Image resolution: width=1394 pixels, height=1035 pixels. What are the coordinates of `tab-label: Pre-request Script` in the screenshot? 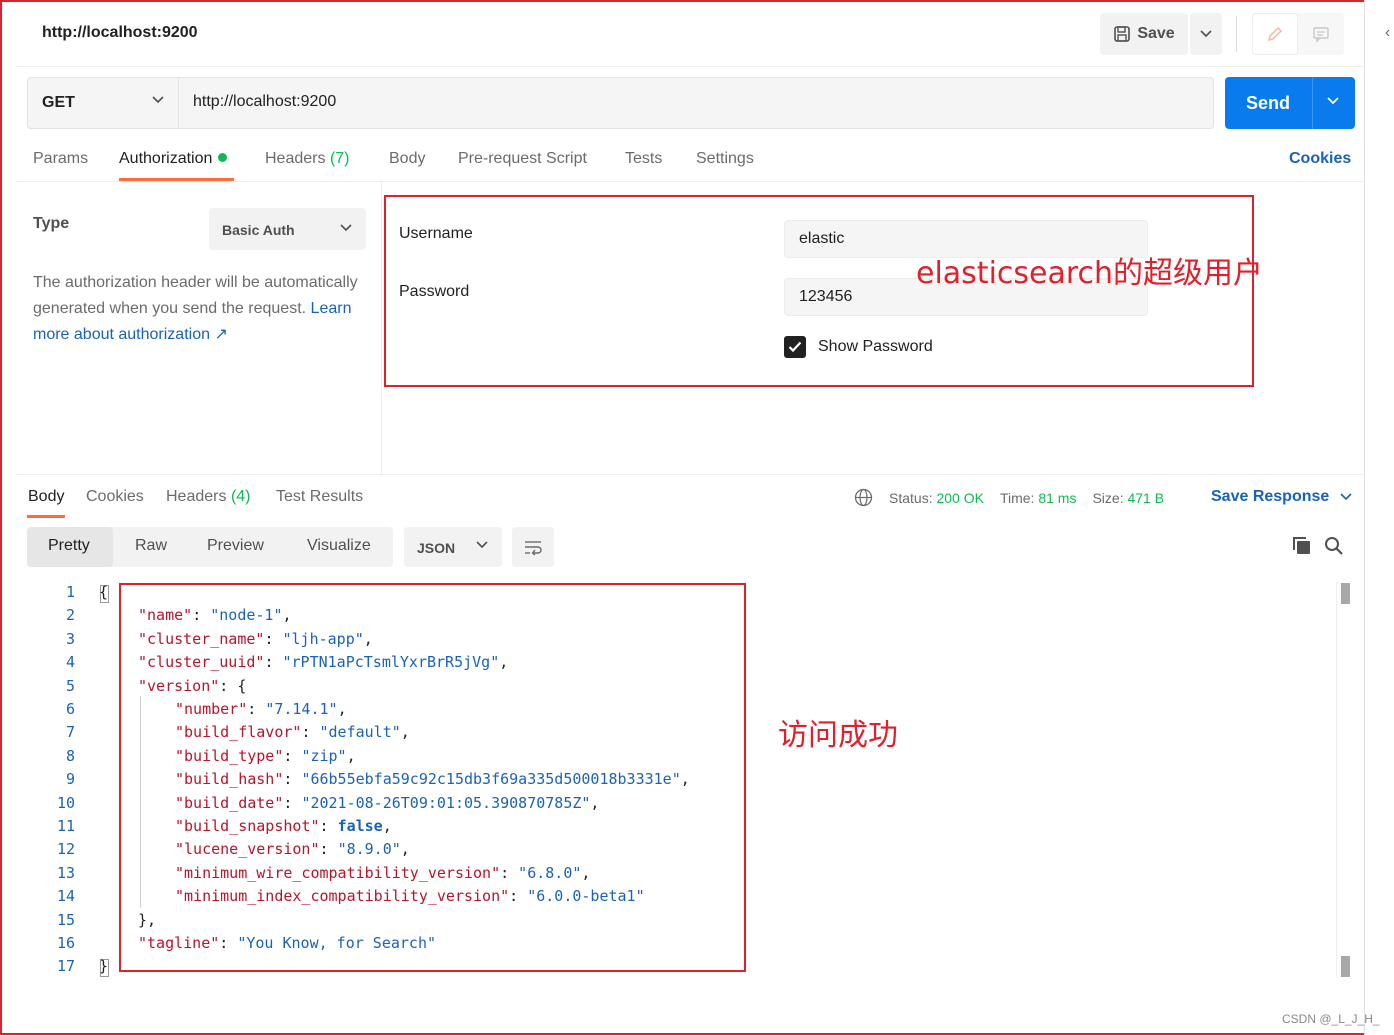 It's located at (522, 158).